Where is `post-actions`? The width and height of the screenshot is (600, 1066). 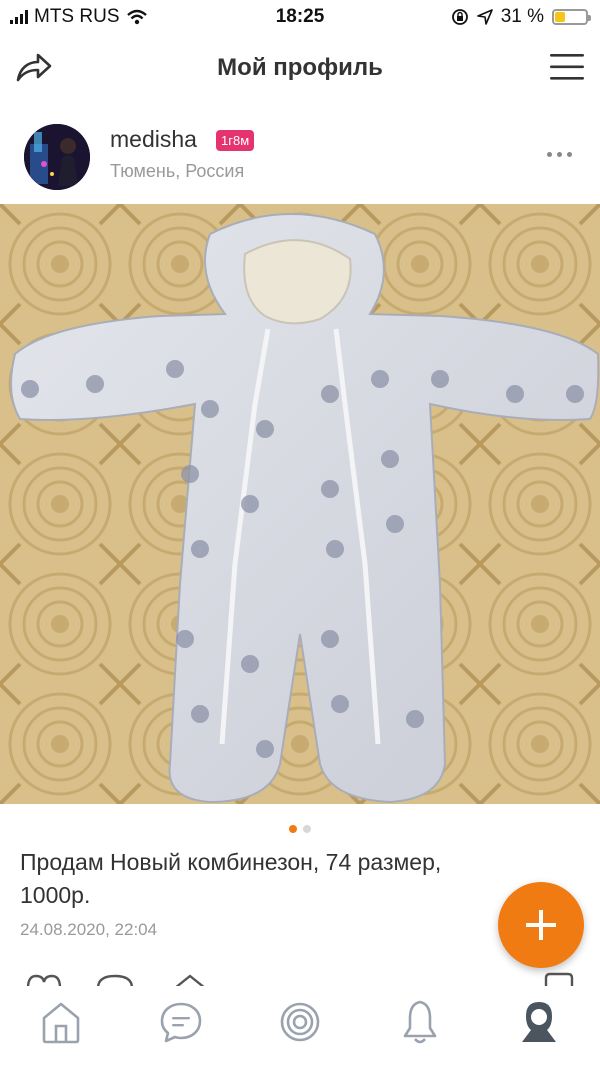 post-actions is located at coordinates (300, 978).